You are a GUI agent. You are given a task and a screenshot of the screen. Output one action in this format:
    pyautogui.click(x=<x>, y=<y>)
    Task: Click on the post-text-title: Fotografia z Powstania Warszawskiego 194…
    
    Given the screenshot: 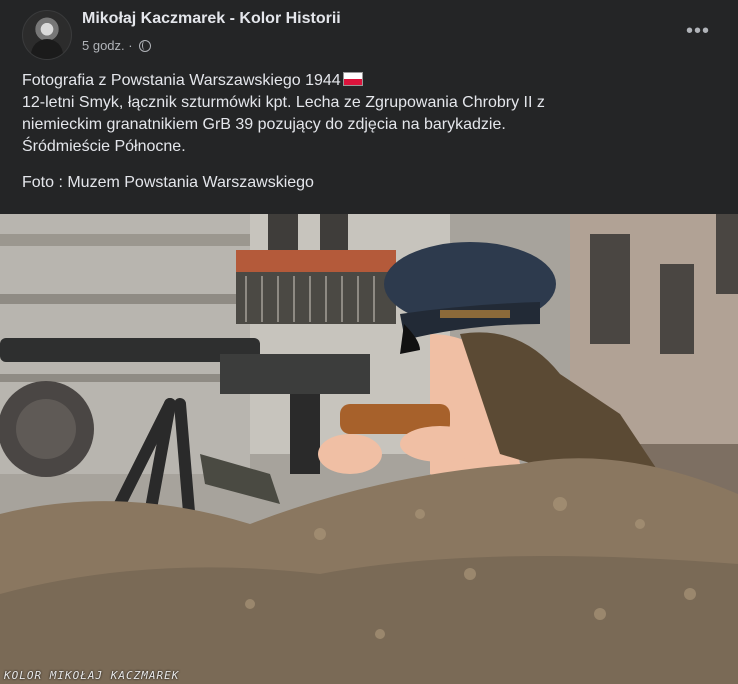 What is the action you would take?
    pyautogui.click(x=181, y=80)
    